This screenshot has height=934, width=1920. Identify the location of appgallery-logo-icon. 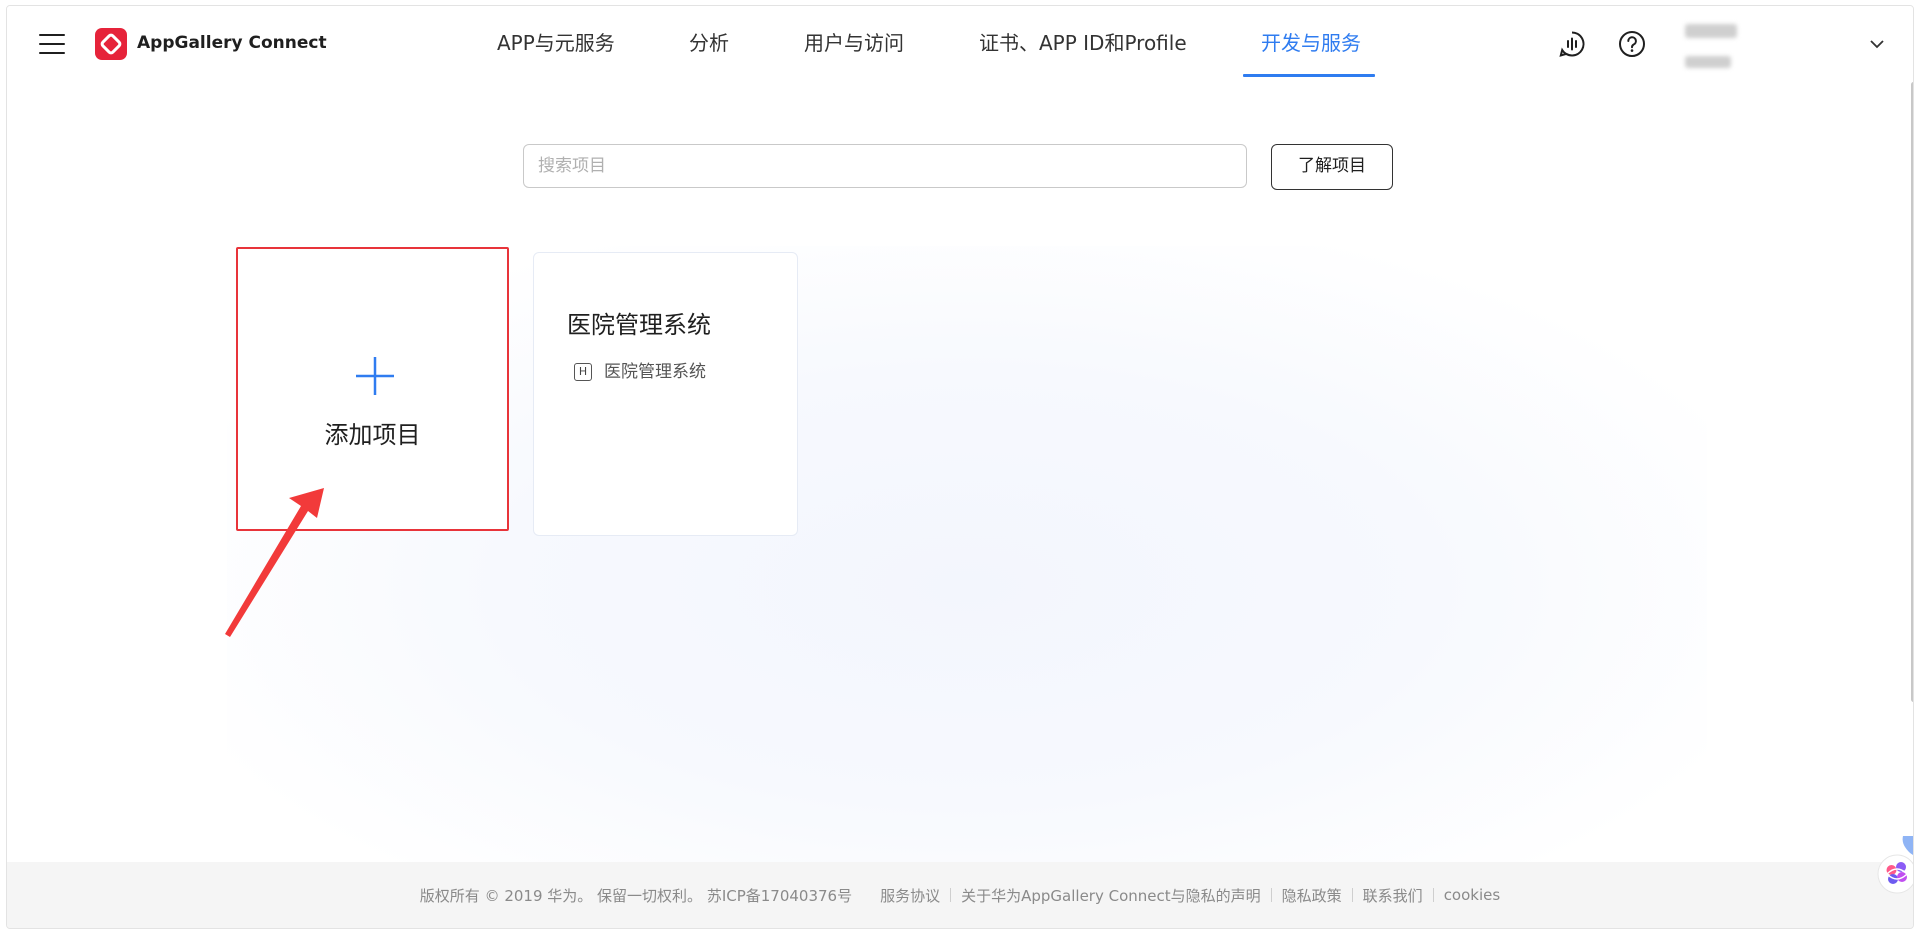
(111, 44).